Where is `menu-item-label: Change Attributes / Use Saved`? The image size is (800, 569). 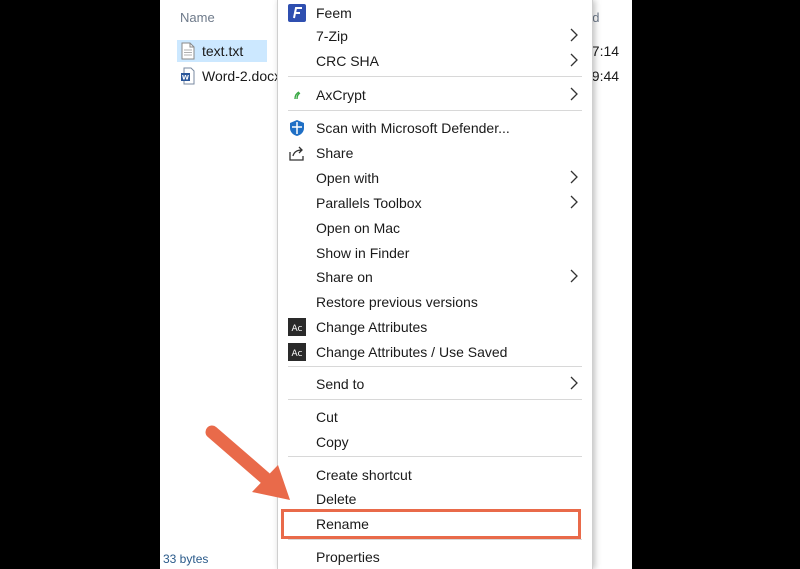
menu-item-label: Change Attributes / Use Saved is located at coordinates (412, 351).